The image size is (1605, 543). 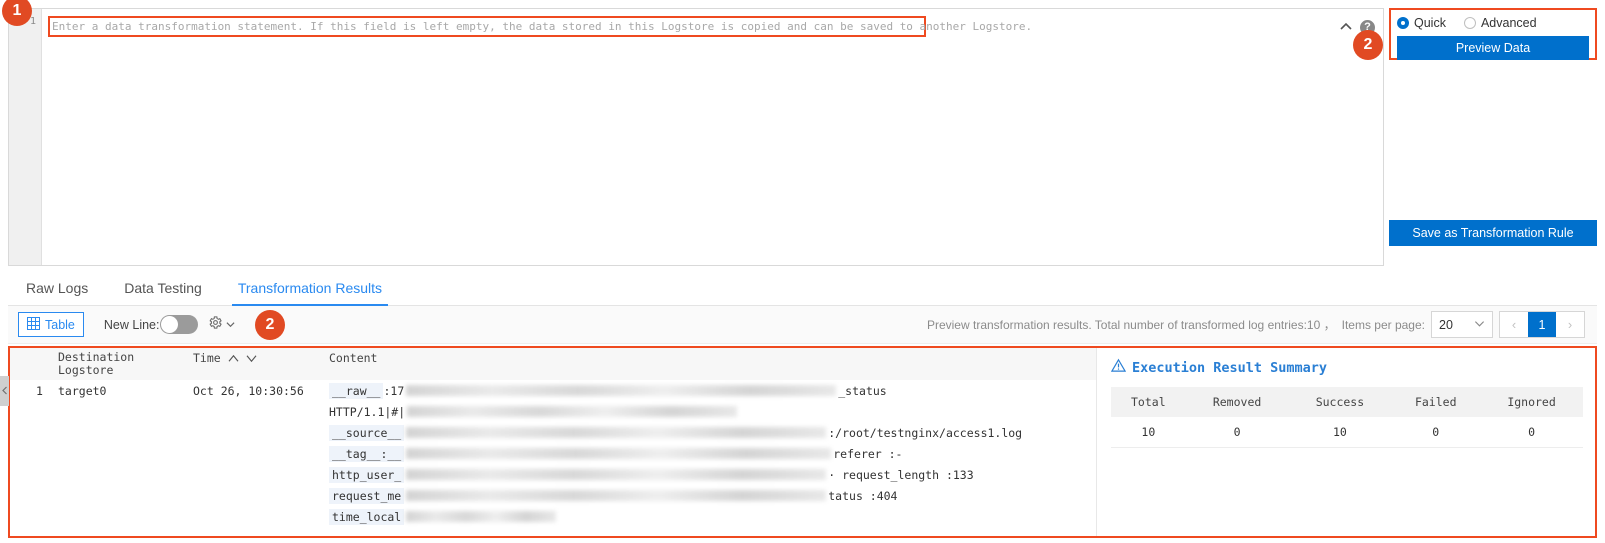 I want to click on content-line: time_local, so click(x=712, y=516).